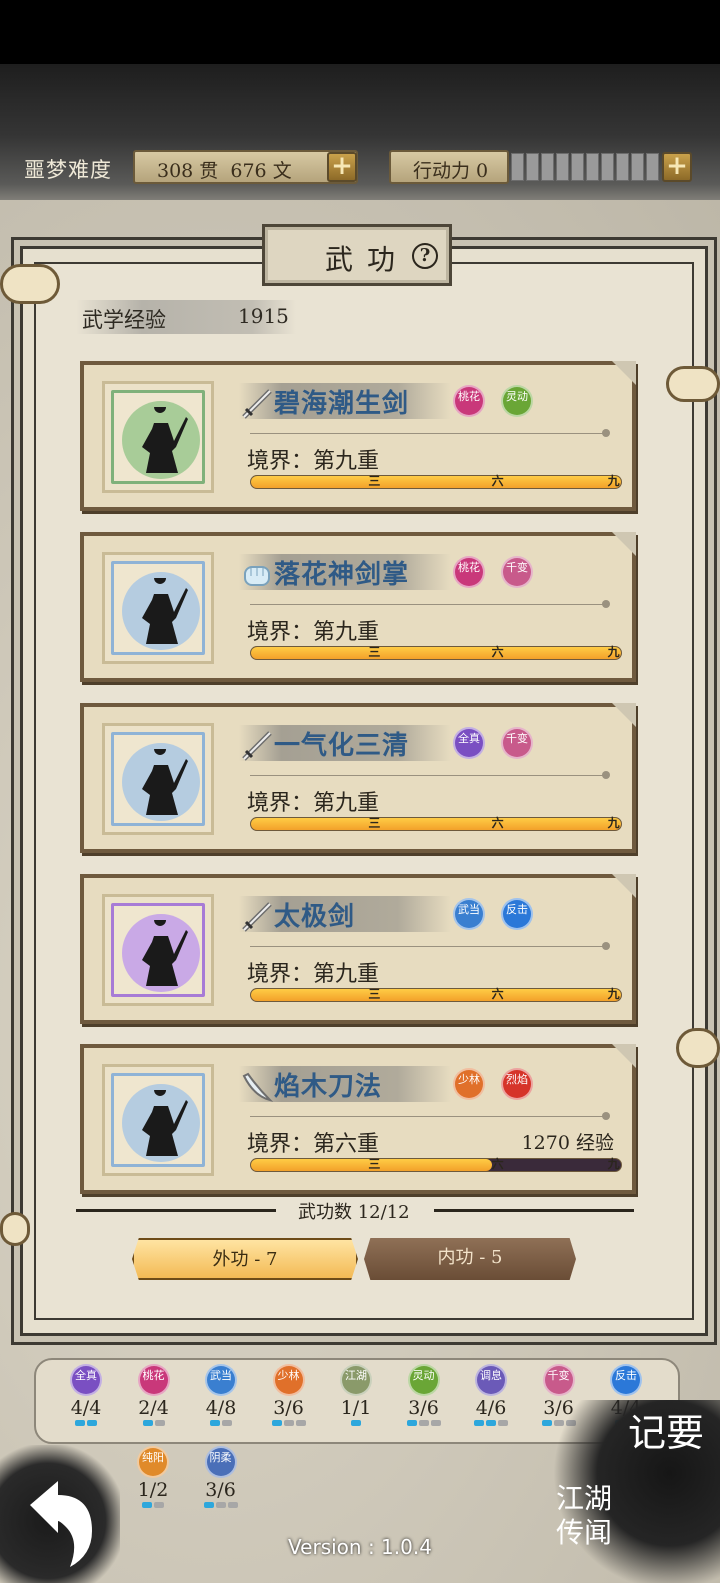 This screenshot has height=1583, width=720. Describe the element at coordinates (245, 167) in the screenshot. I see `currency-box: 308 贯 676 文` at that location.